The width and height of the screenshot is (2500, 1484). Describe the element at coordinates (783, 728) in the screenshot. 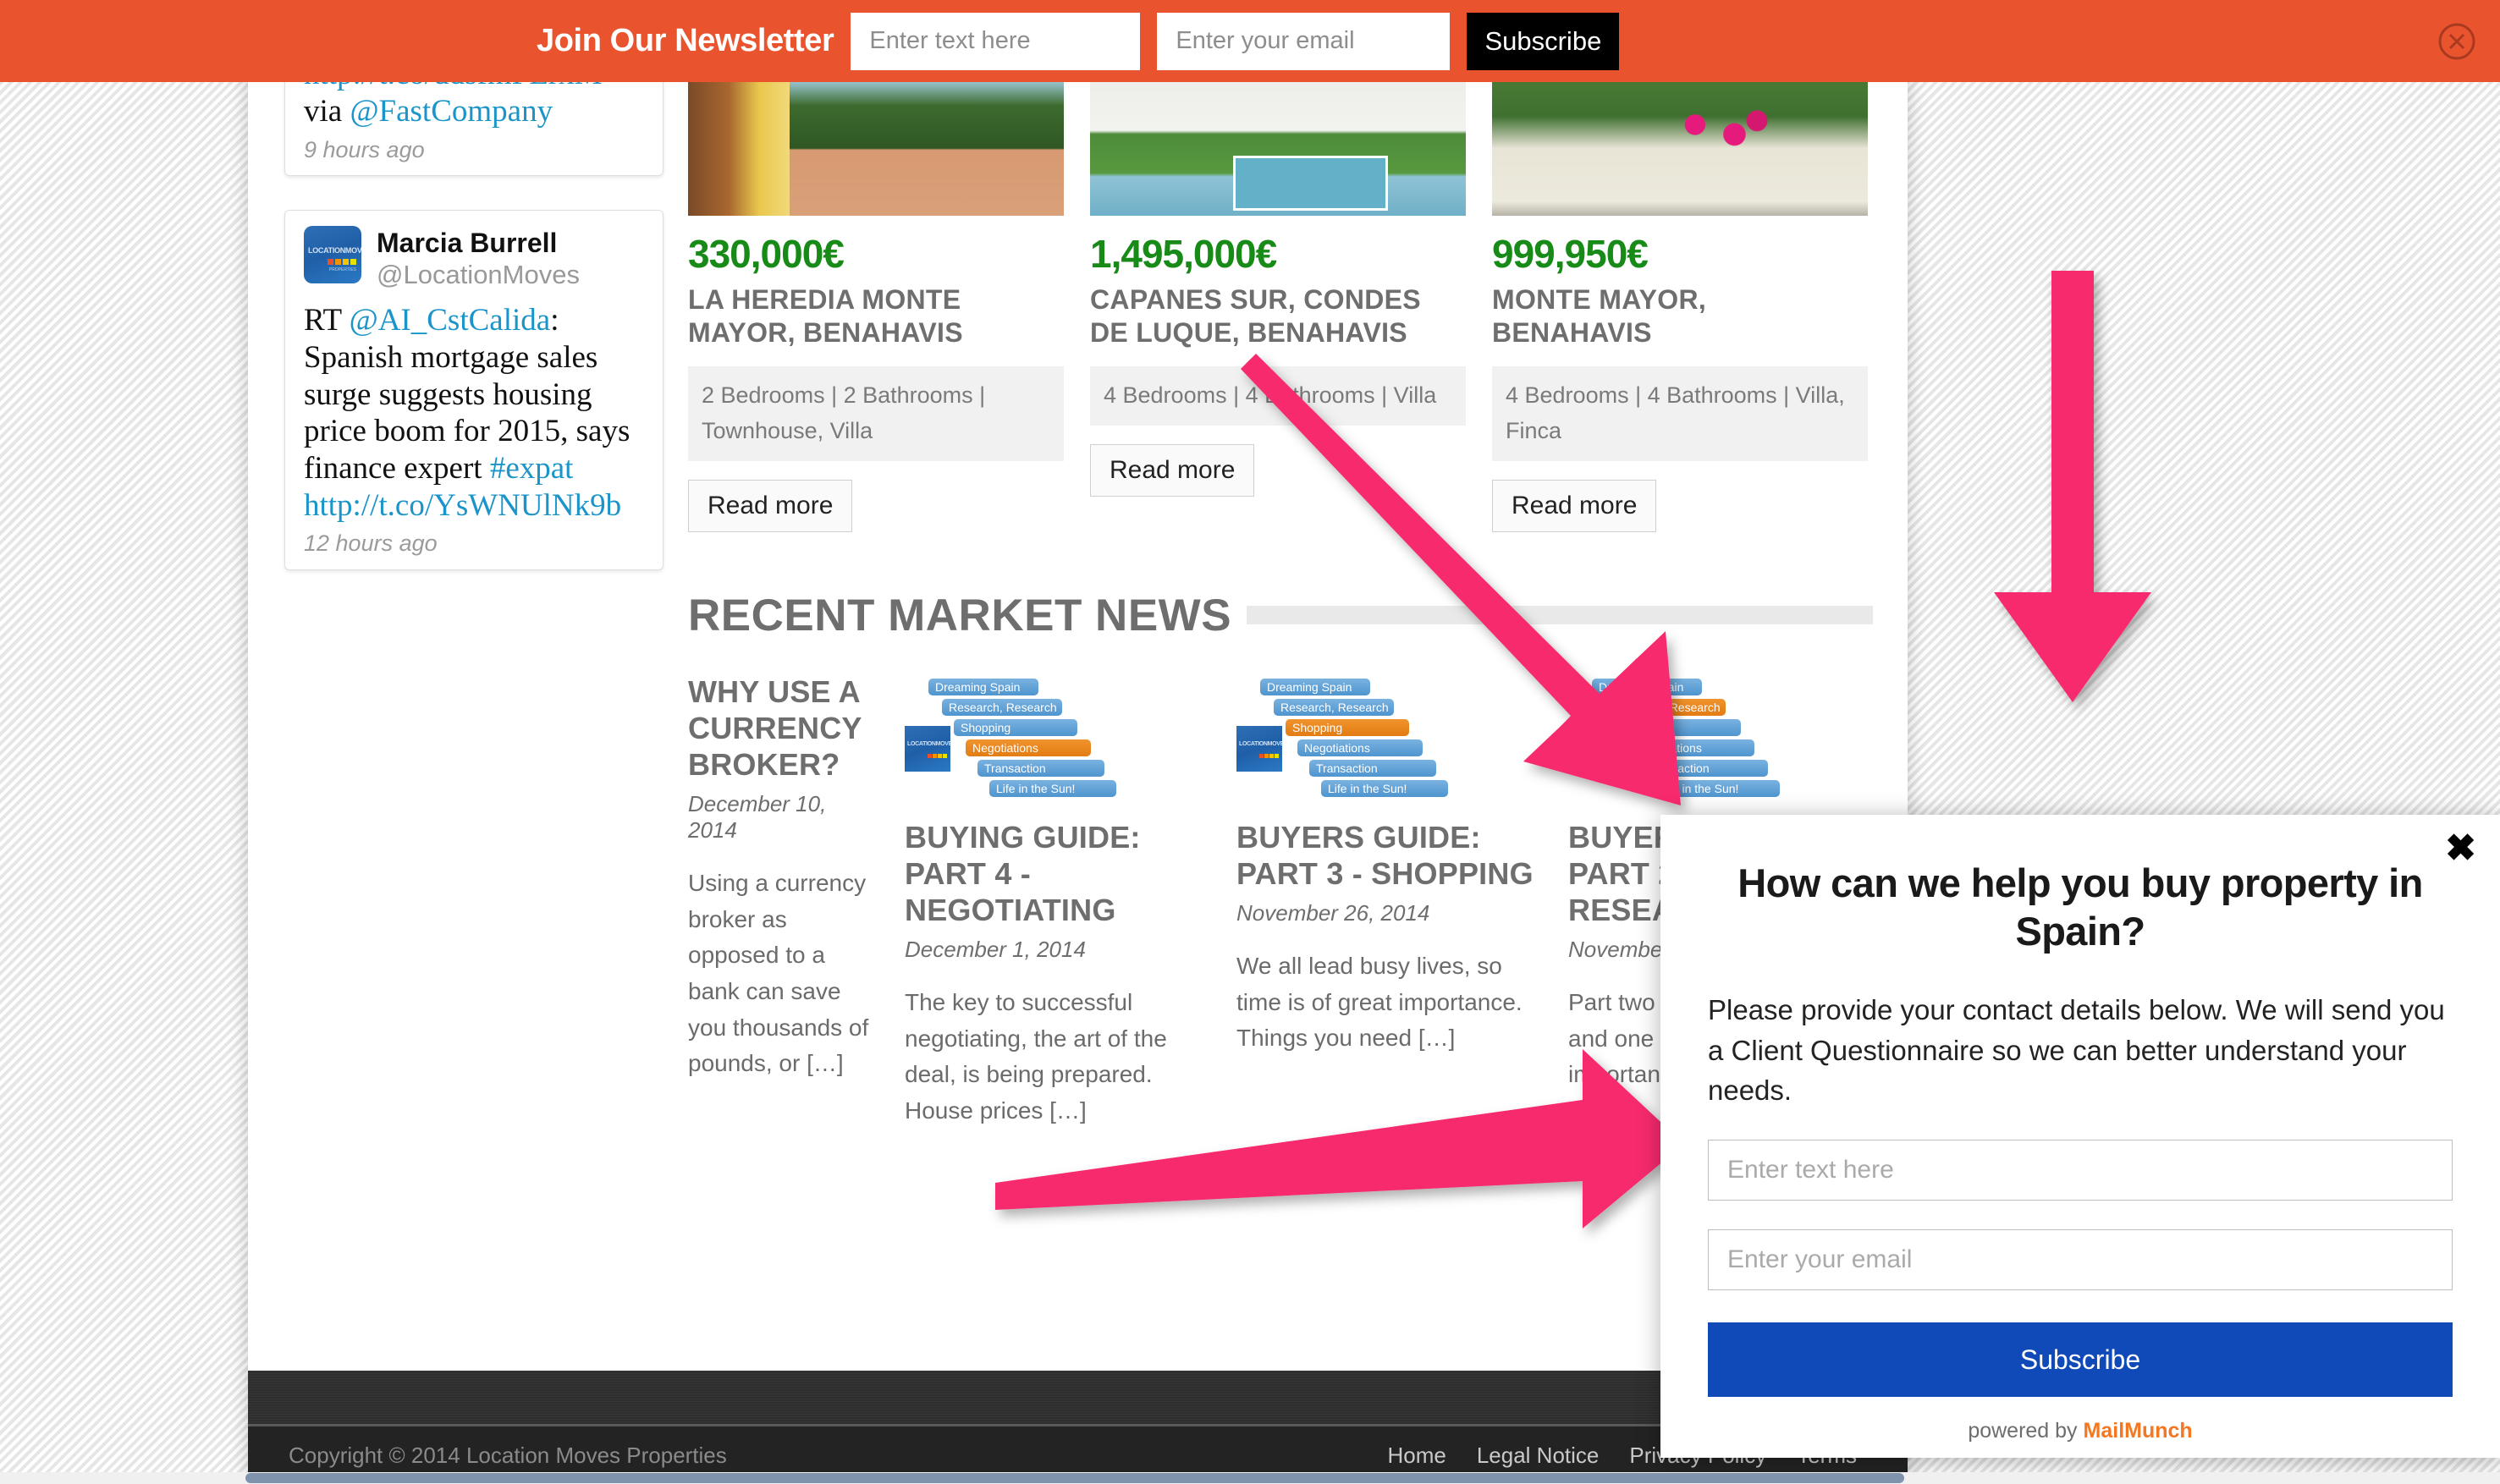

I see `news-title: WHY USE A CURRENCY BROKER?` at that location.